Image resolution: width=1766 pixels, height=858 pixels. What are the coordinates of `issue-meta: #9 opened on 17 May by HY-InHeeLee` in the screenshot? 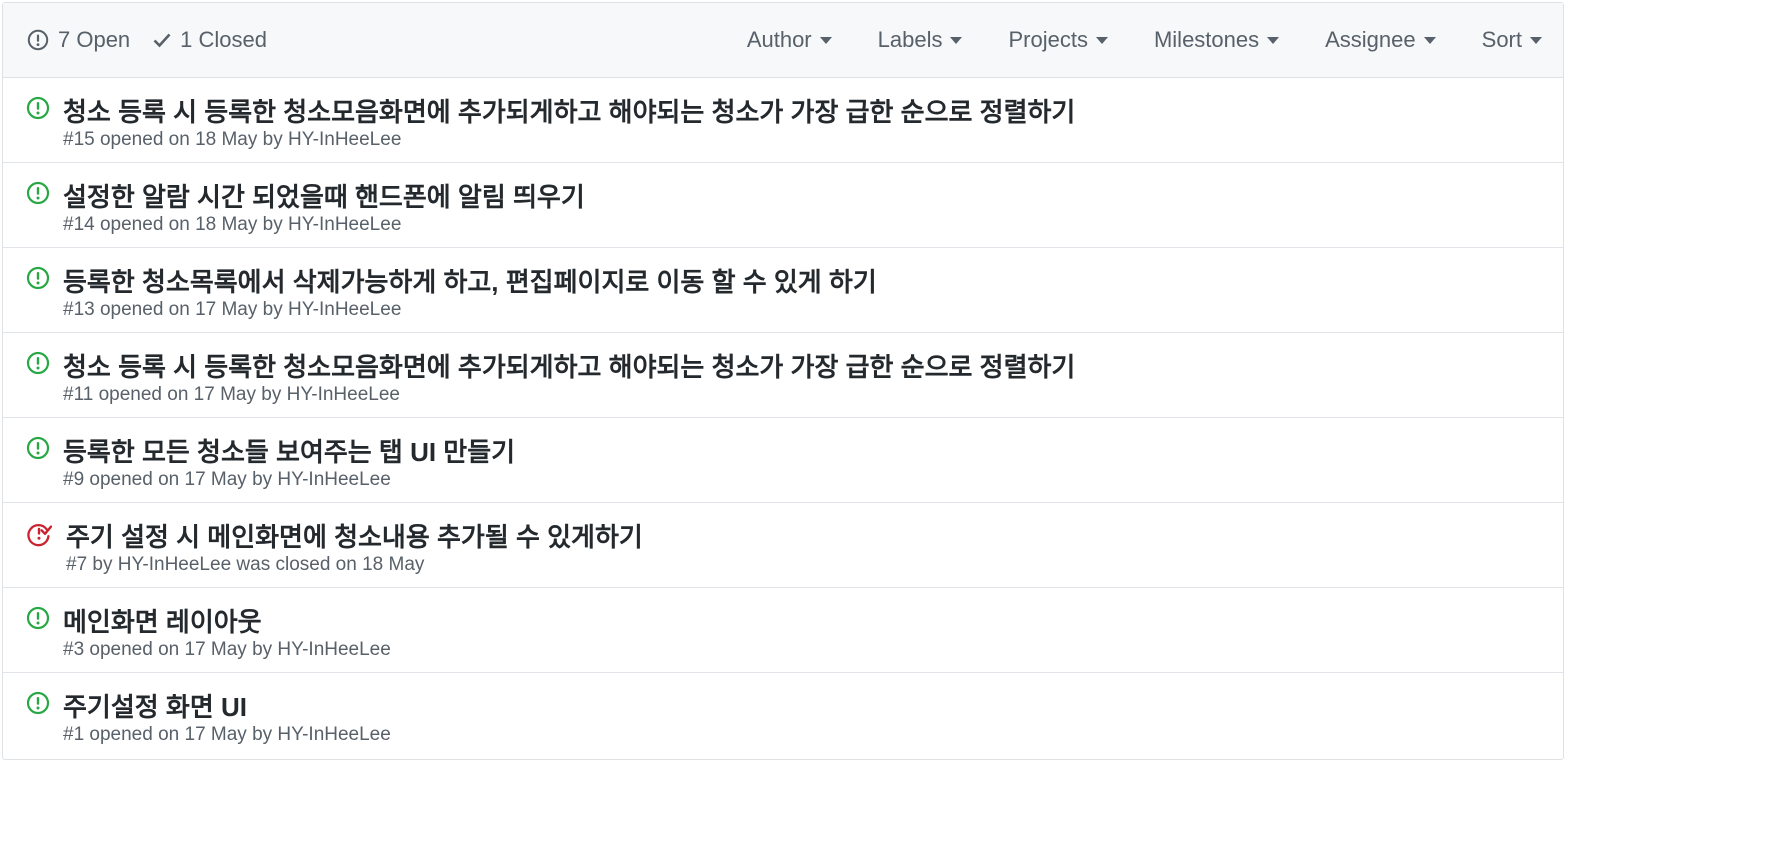 It's located at (227, 479).